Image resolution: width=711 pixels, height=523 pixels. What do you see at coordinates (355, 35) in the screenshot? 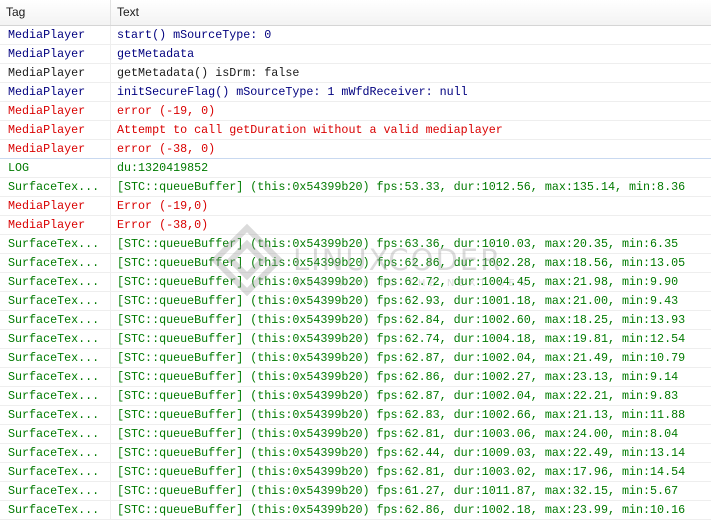
I see `table-row: MediaPlayer start() mSourceType: 0` at bounding box center [355, 35].